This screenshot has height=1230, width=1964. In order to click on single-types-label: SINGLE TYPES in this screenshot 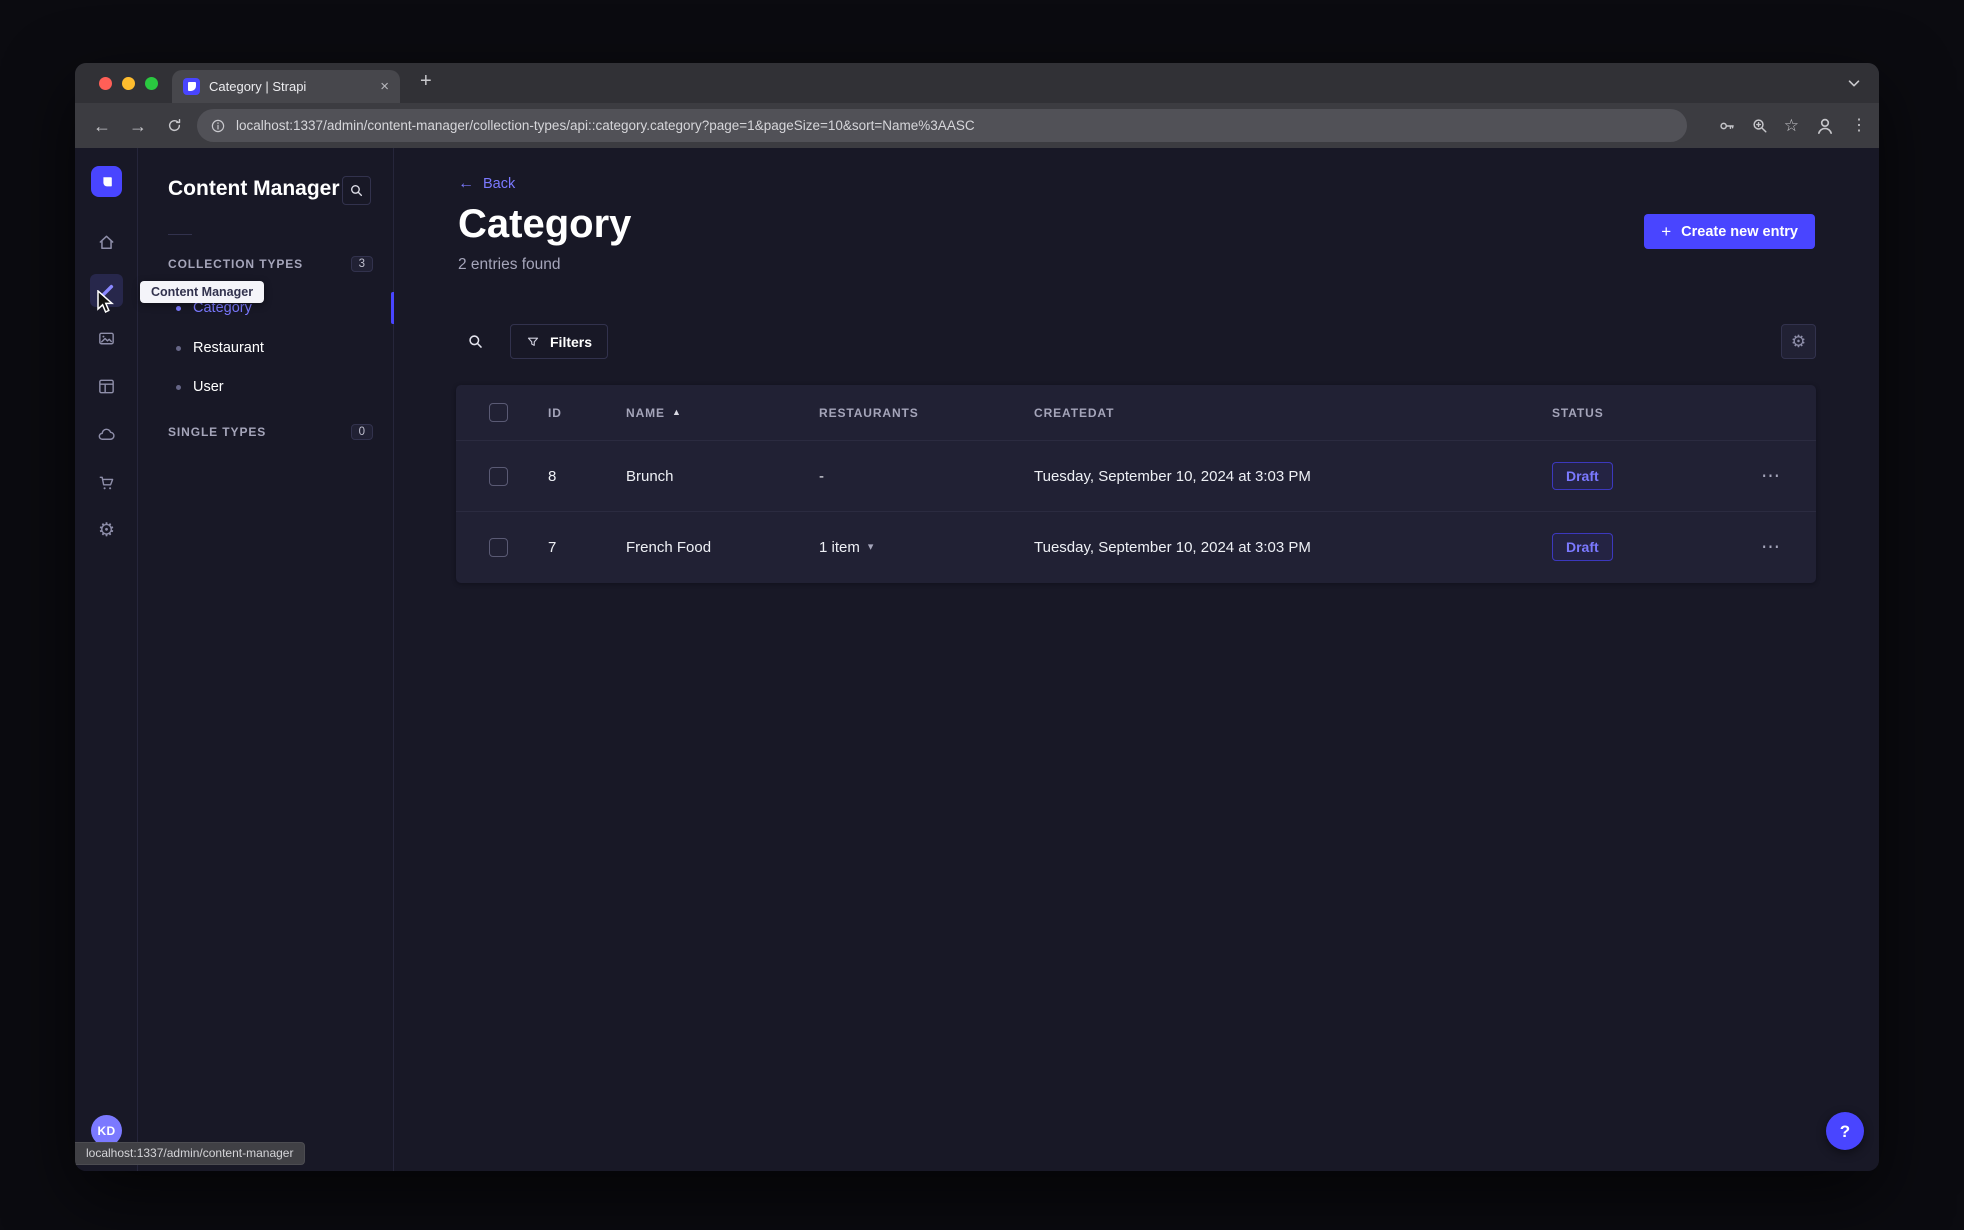, I will do `click(217, 432)`.